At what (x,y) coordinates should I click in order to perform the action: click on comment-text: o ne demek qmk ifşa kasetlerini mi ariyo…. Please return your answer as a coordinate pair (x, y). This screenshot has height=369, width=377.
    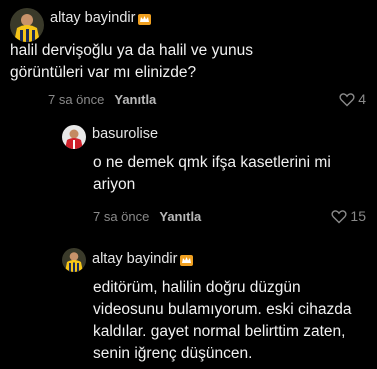
    Looking at the image, I should click on (212, 174).